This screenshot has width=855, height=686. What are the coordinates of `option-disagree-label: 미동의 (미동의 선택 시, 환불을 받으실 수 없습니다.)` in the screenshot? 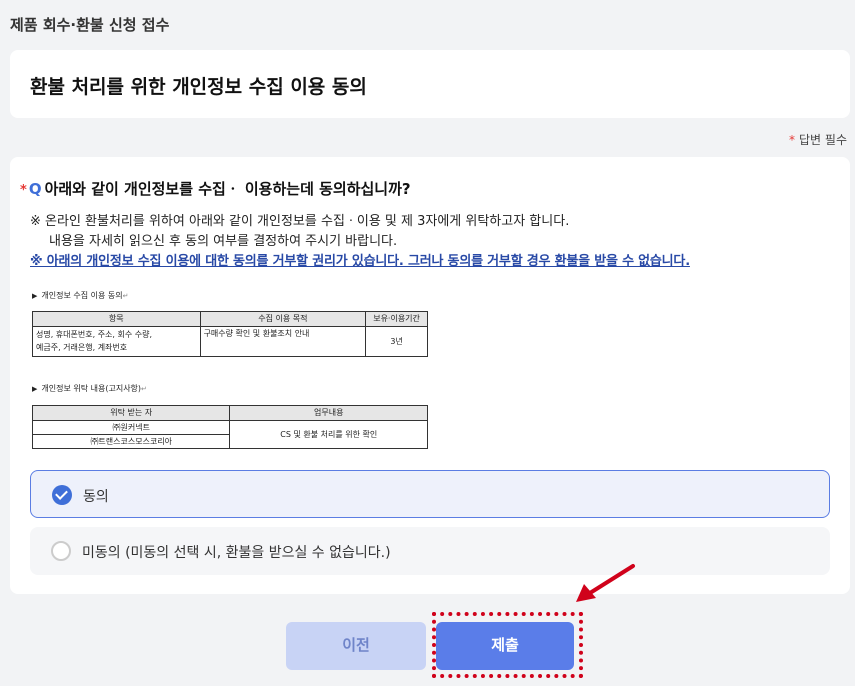 It's located at (236, 553).